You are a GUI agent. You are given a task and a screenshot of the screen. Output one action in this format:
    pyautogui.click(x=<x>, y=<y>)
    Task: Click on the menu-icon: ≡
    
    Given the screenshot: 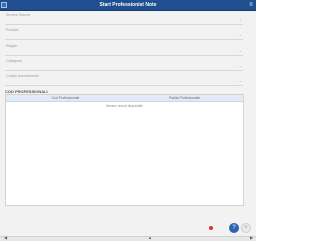 What is the action you would take?
    pyautogui.click(x=251, y=5)
    